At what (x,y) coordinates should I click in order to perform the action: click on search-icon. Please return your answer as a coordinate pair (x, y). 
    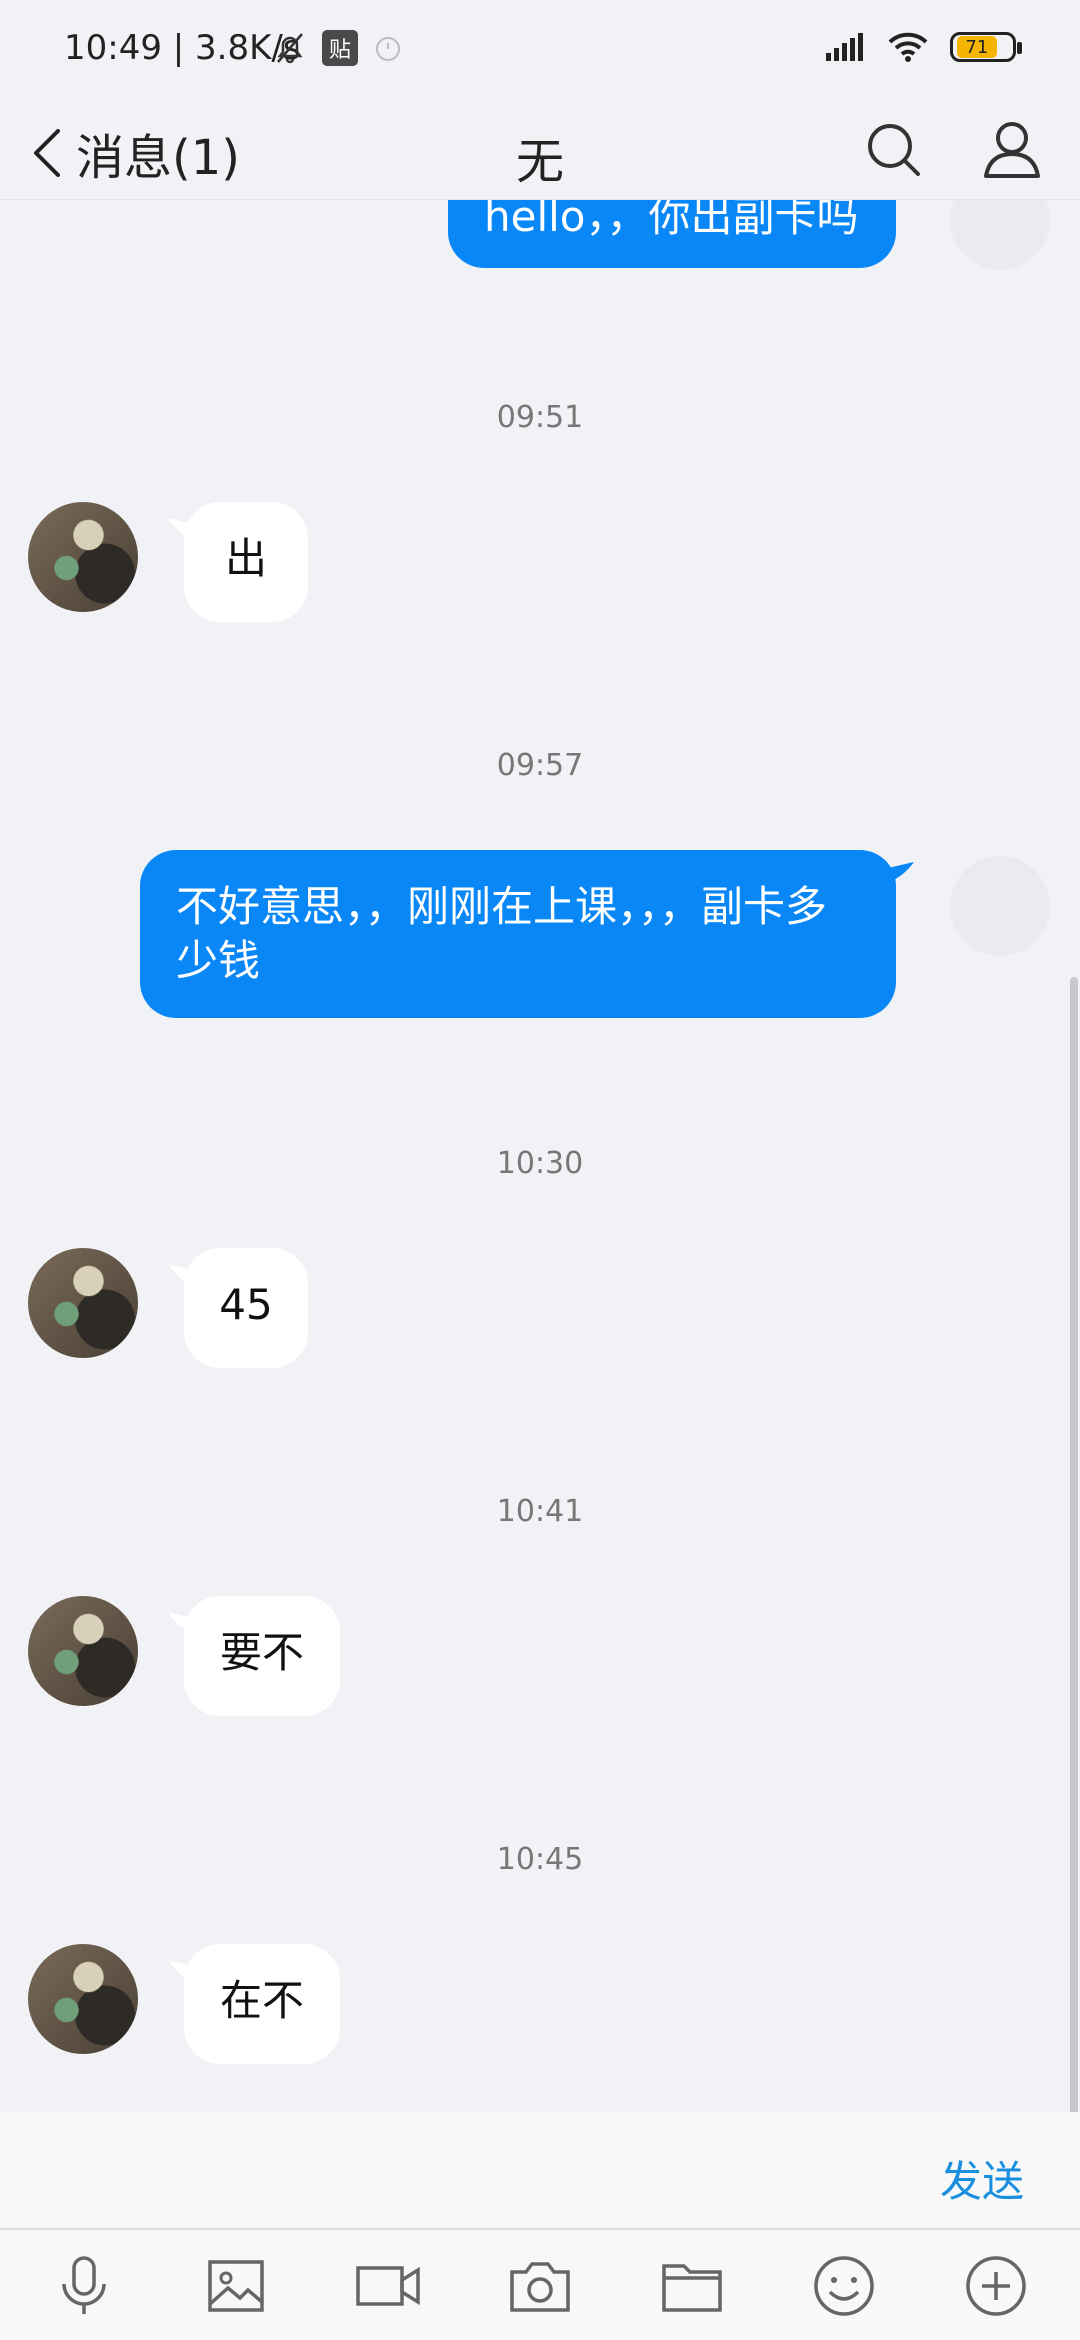
    Looking at the image, I should click on (894, 150).